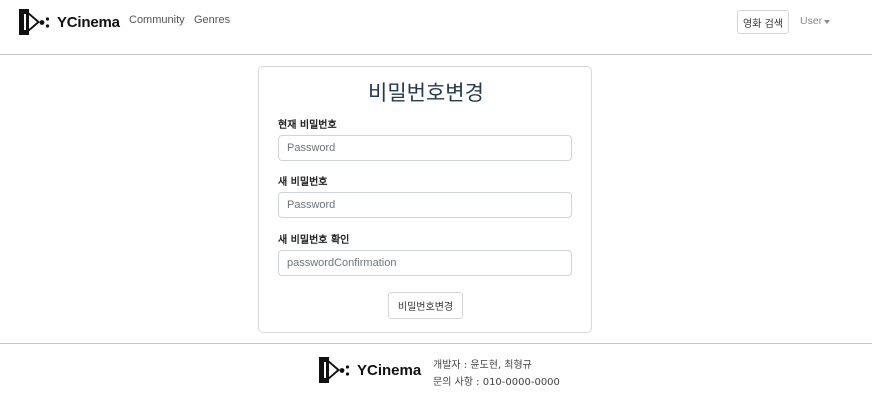  What do you see at coordinates (811, 21) in the screenshot?
I see `user-dropdown-label: User` at bounding box center [811, 21].